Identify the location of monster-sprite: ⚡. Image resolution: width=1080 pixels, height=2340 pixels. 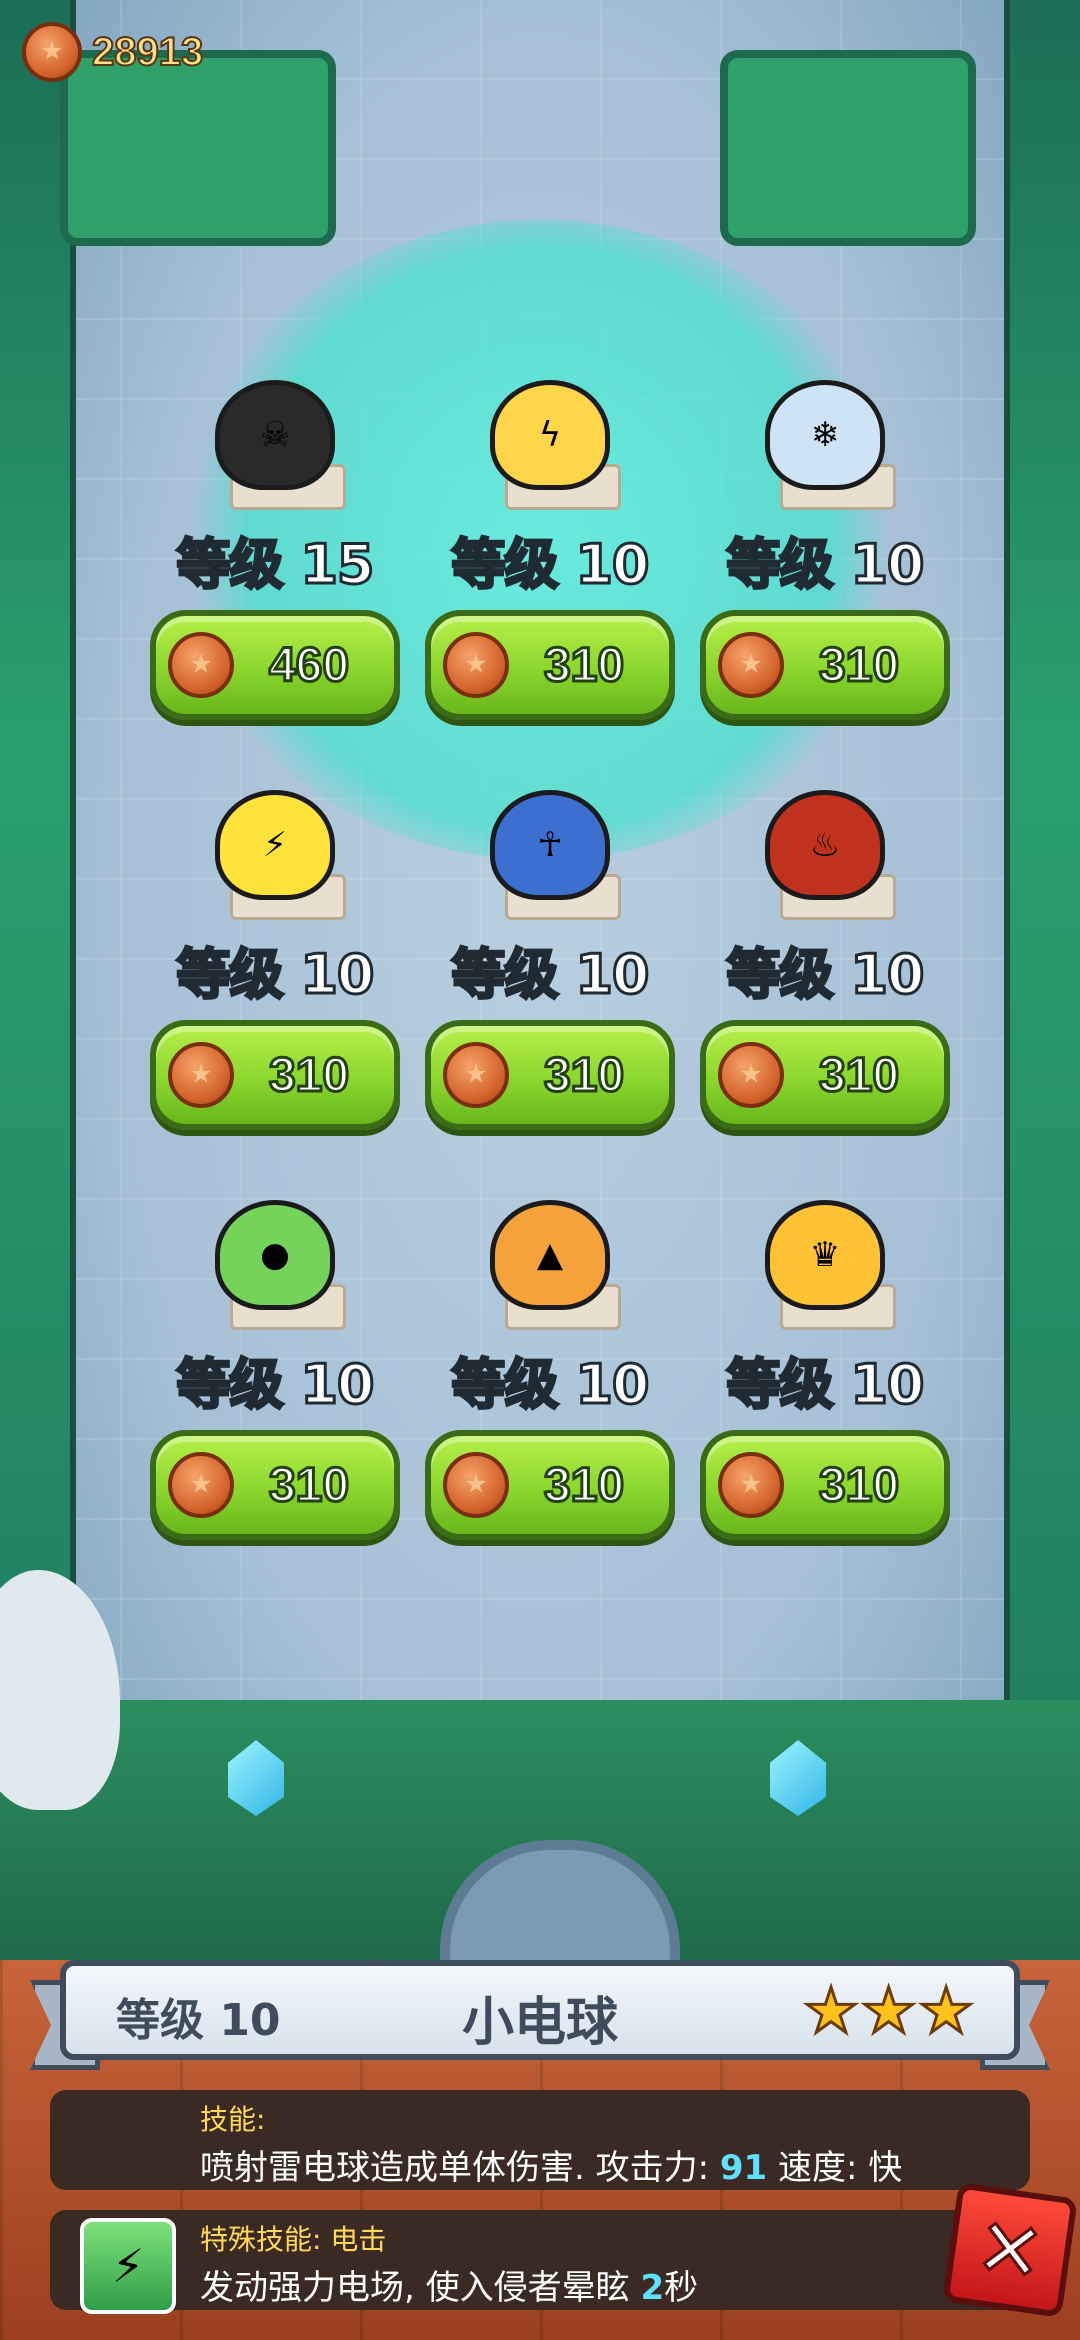
(275, 845).